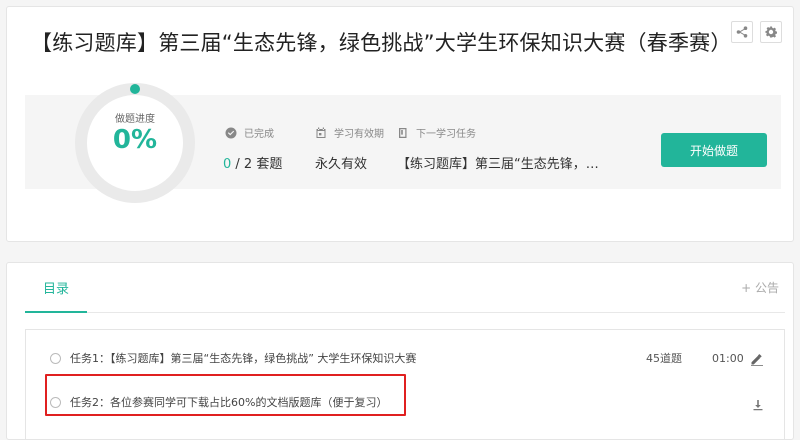  What do you see at coordinates (228, 402) in the screenshot?
I see `task-title: 任务2：各位参赛同学可下载占比60%的文档版题库（便于复习）` at bounding box center [228, 402].